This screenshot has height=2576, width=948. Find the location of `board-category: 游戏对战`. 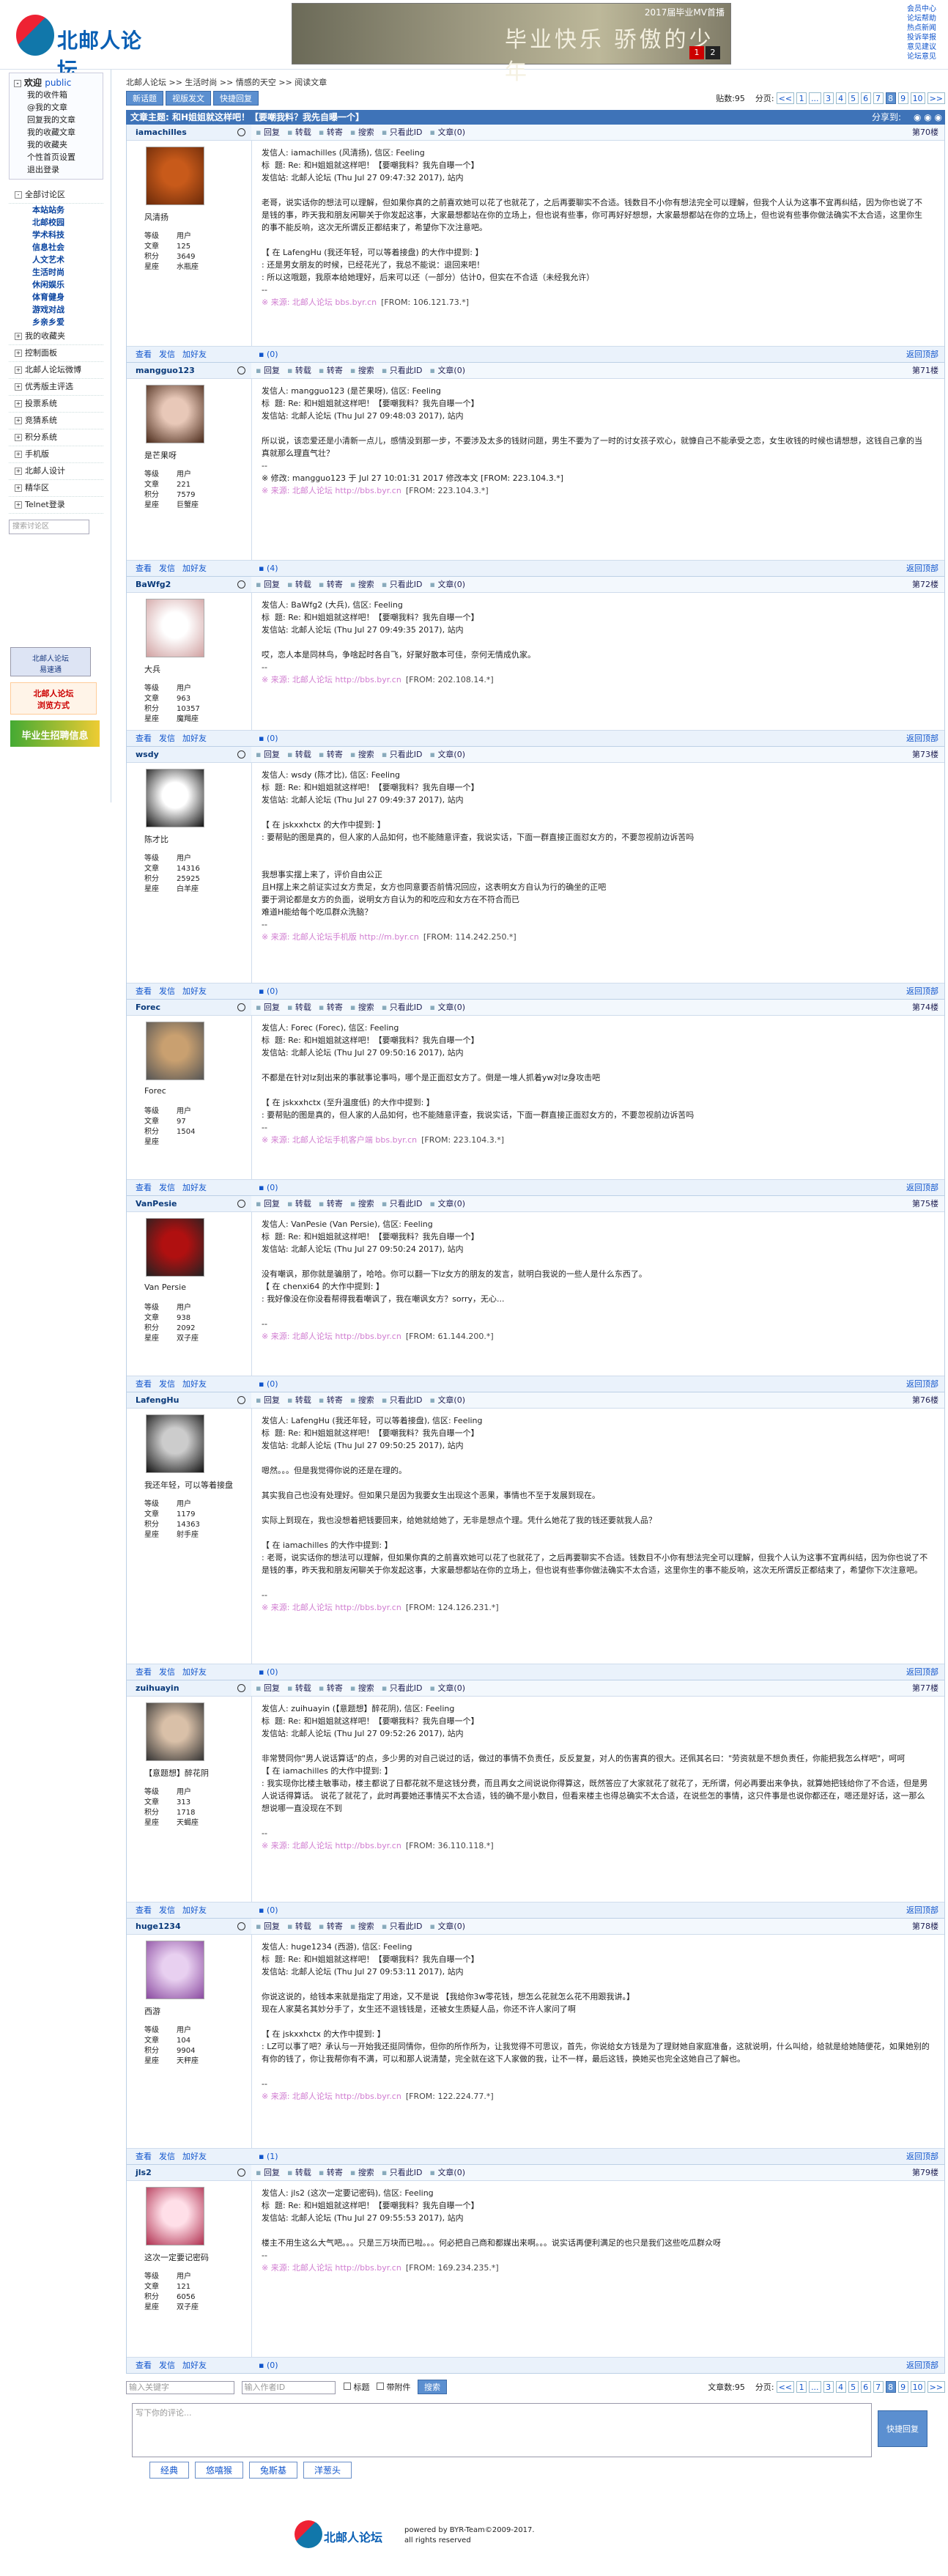

board-category: 游戏对战 is located at coordinates (56, 309).